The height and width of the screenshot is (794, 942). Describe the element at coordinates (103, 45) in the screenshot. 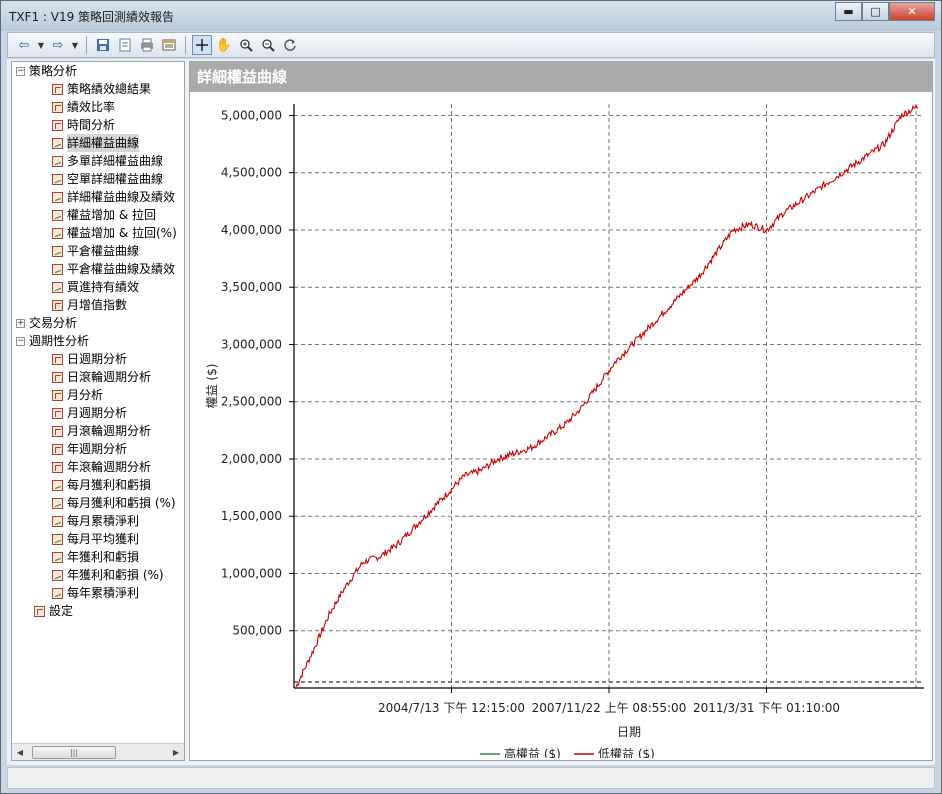

I see `save-icon` at that location.